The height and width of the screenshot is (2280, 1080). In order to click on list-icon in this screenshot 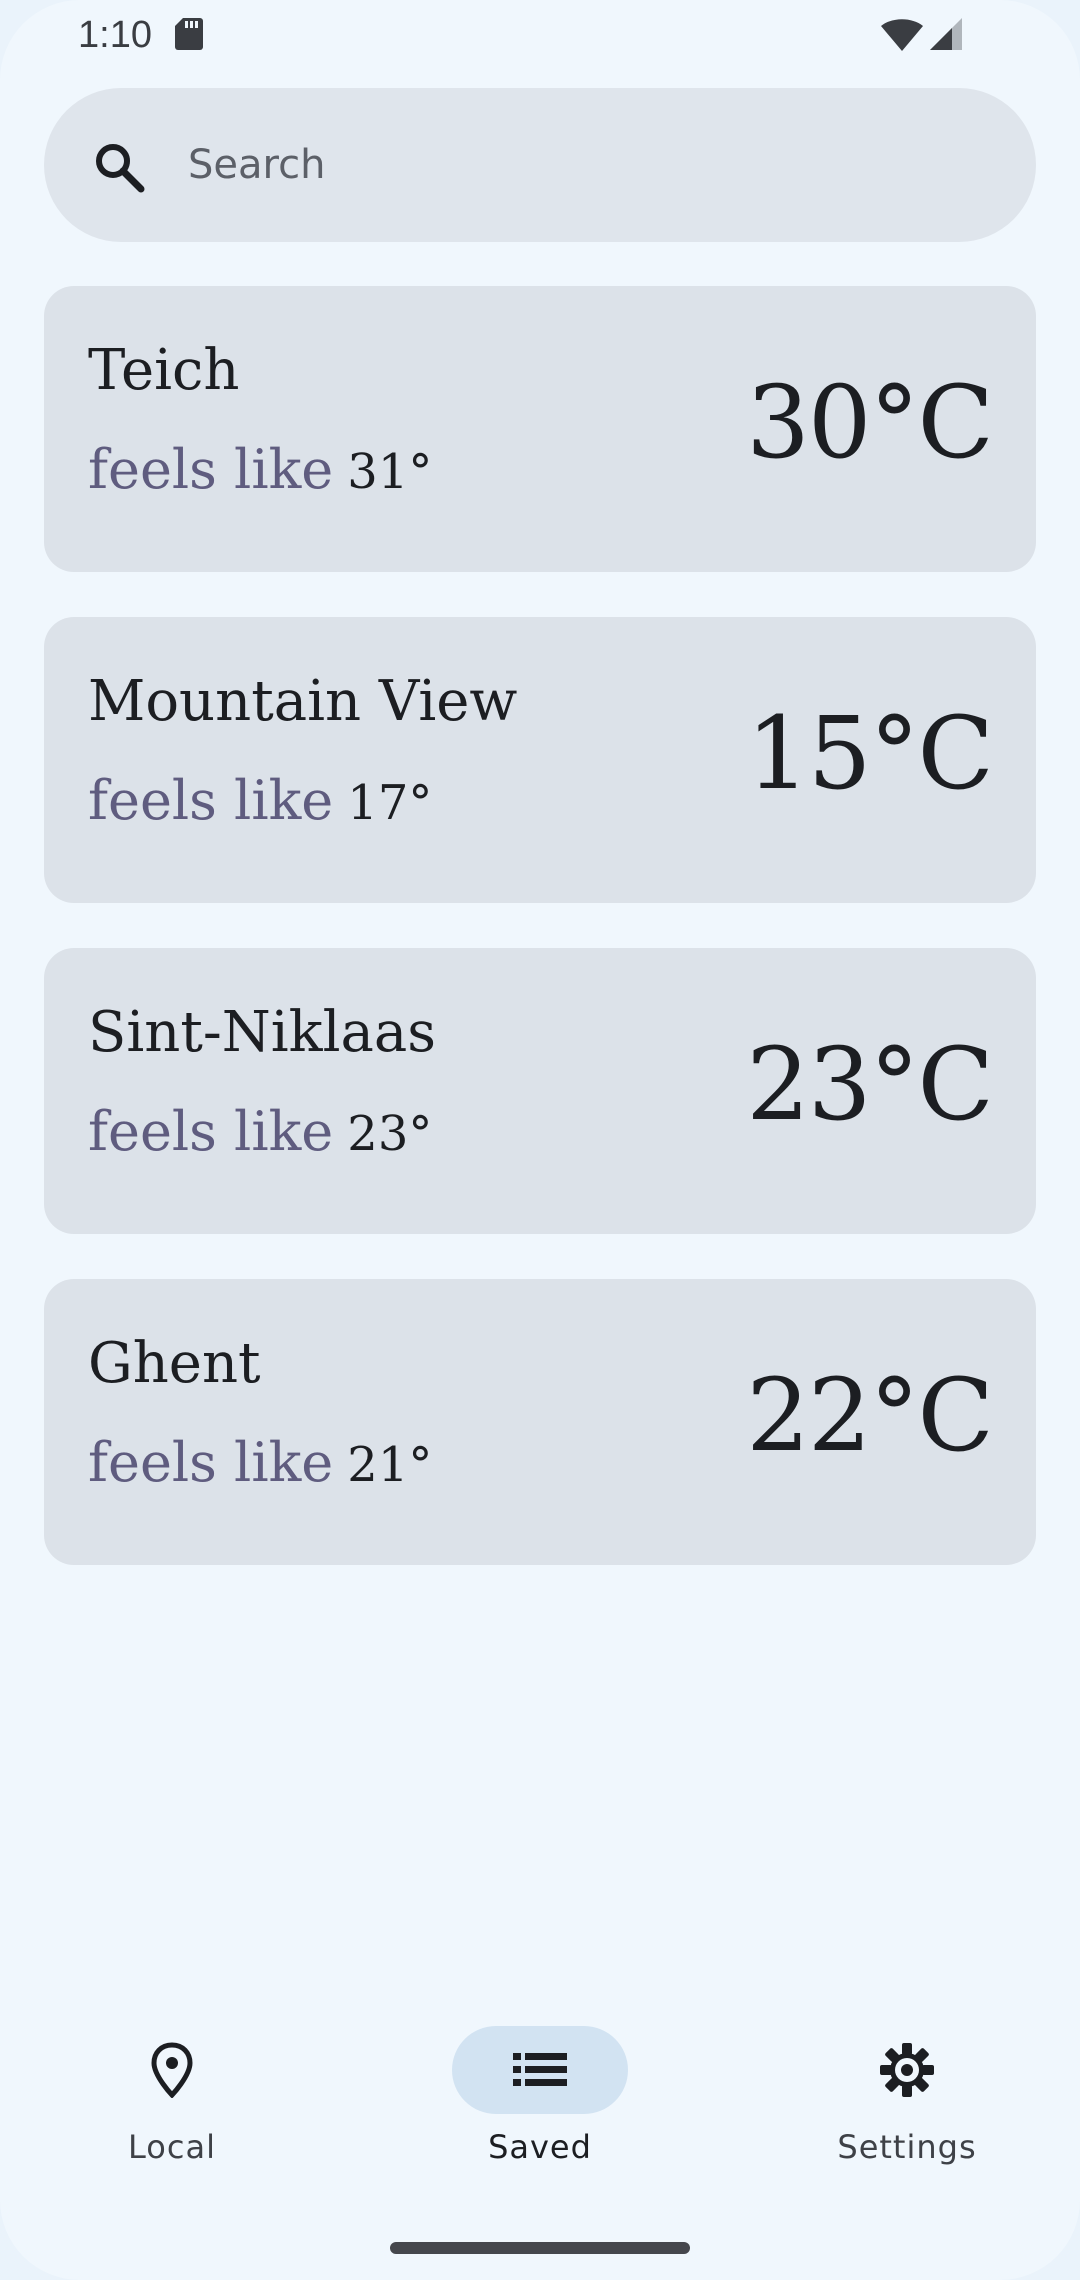, I will do `click(540, 2069)`.